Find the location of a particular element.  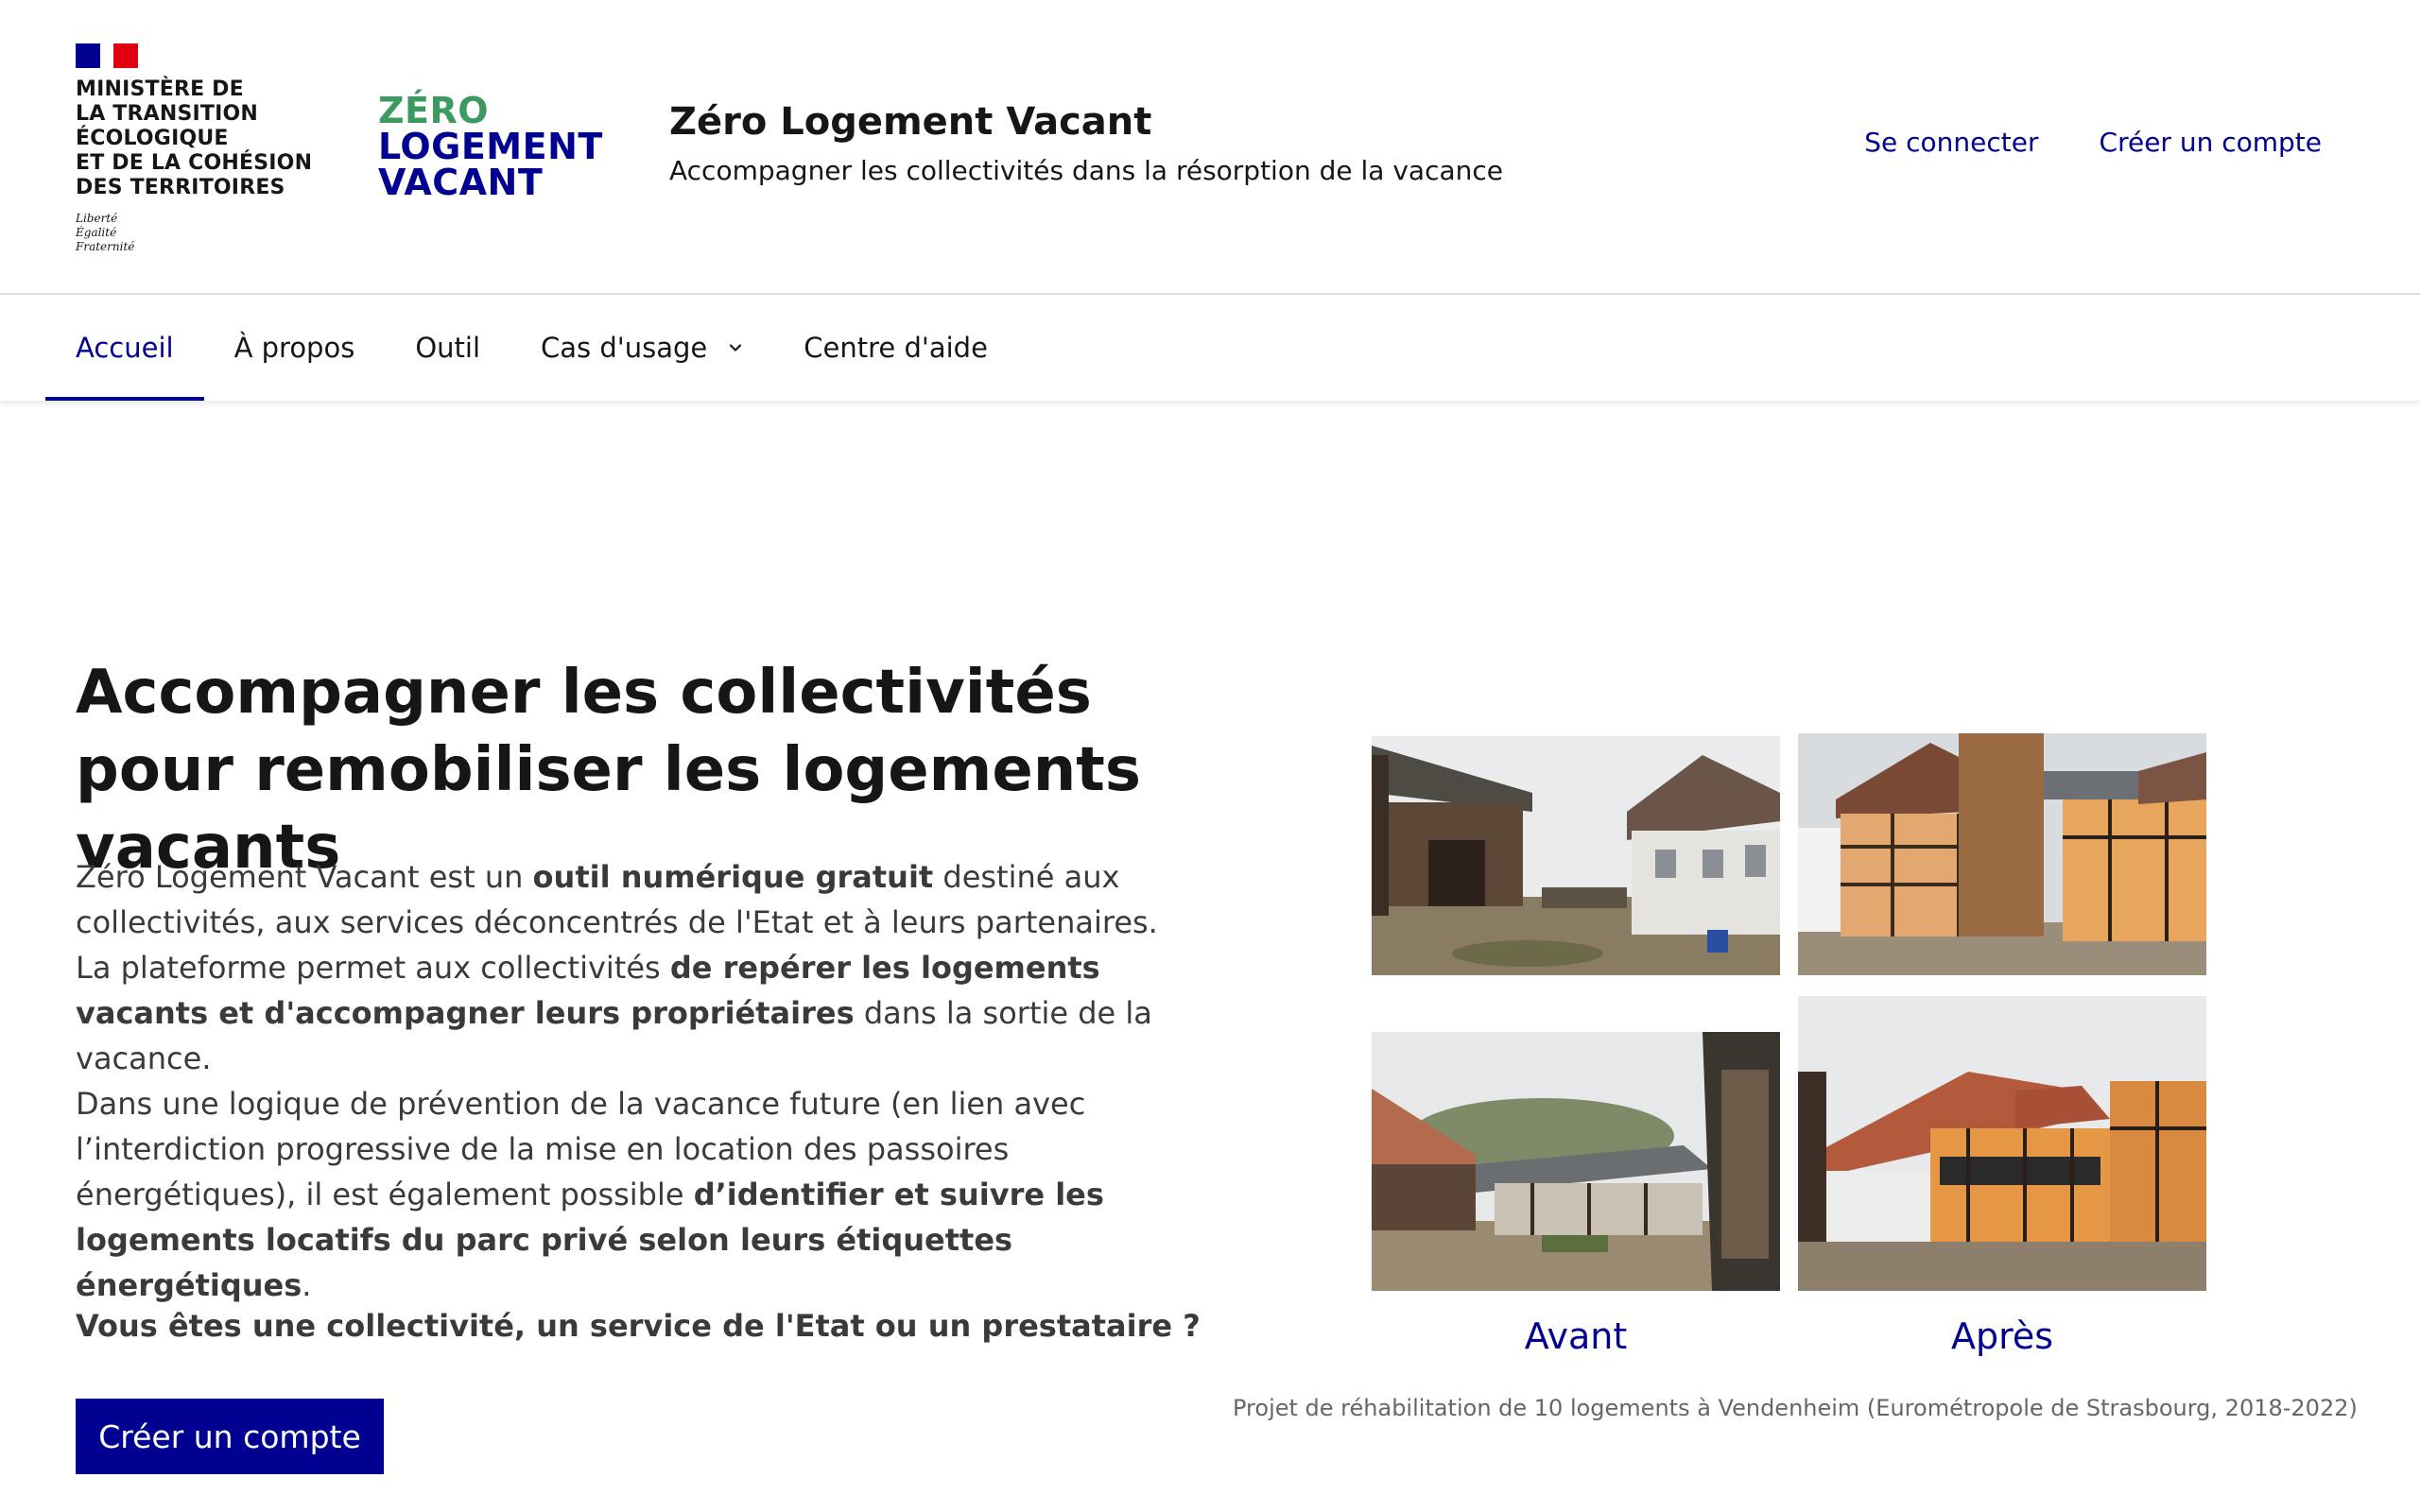

before-label: Avant is located at coordinates (1576, 1336).